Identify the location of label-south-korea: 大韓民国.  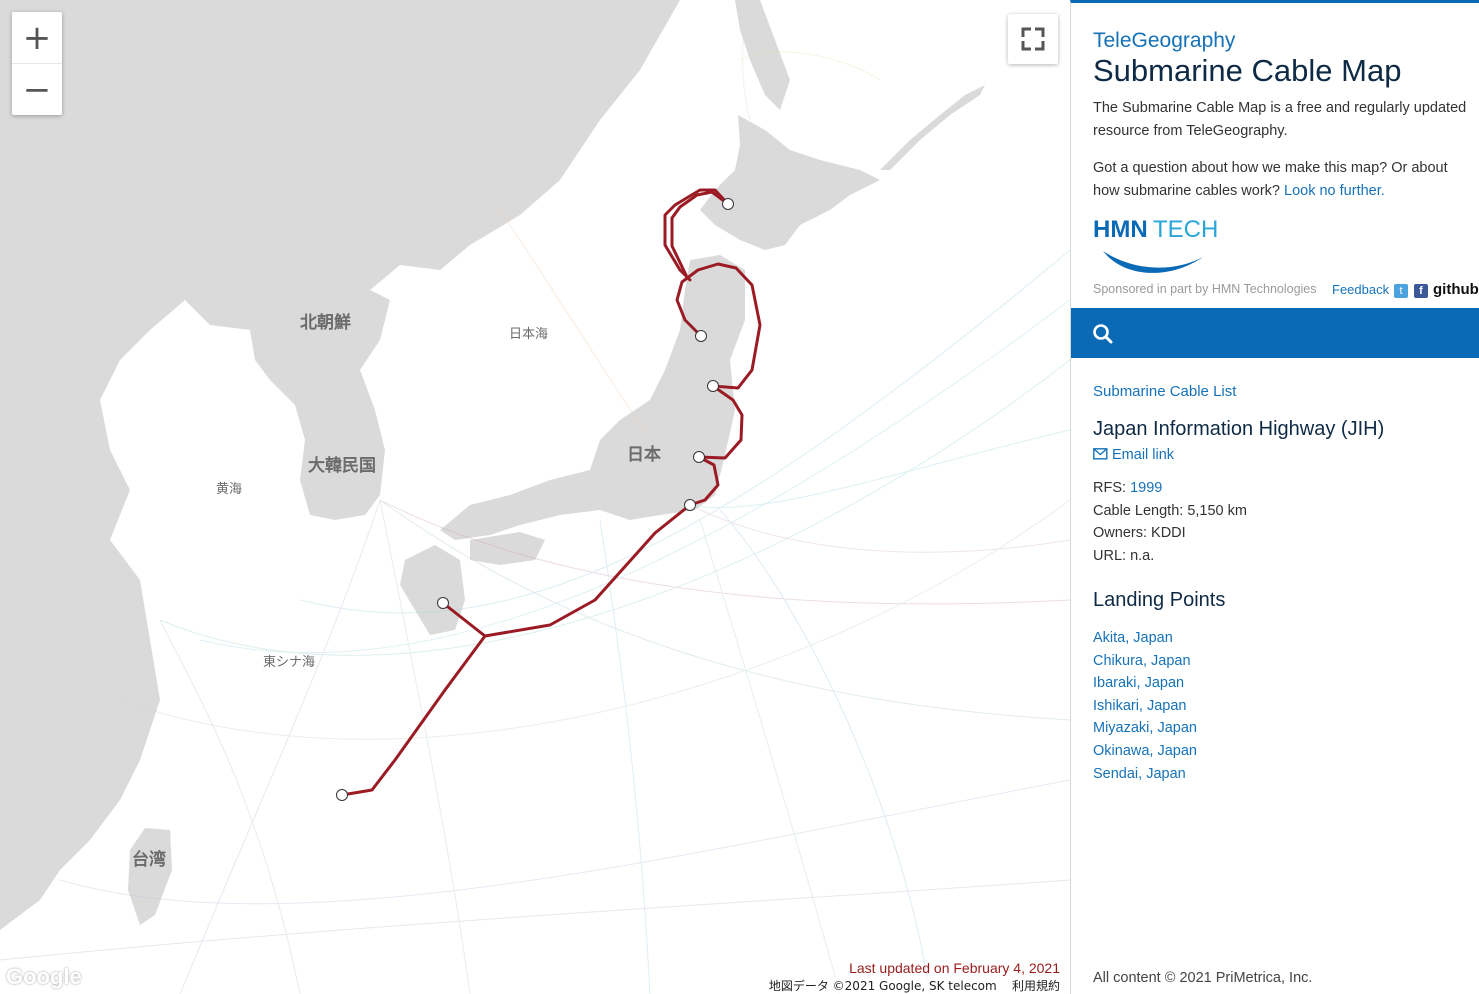
(342, 466).